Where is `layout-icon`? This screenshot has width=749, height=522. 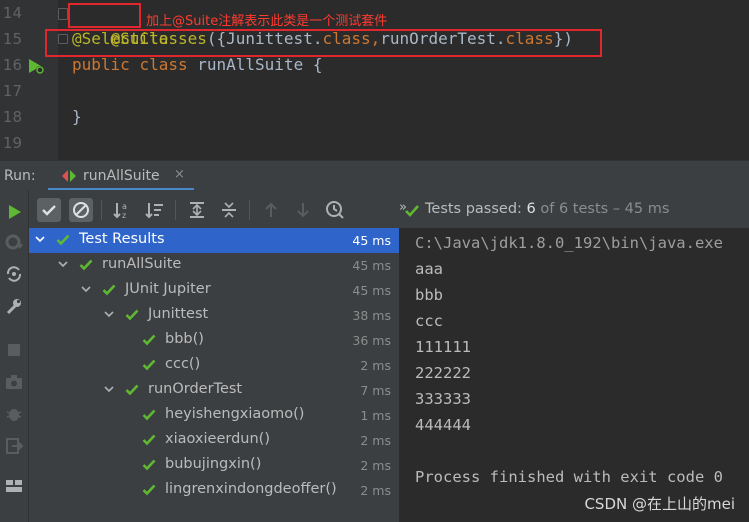
layout-icon is located at coordinates (14, 486).